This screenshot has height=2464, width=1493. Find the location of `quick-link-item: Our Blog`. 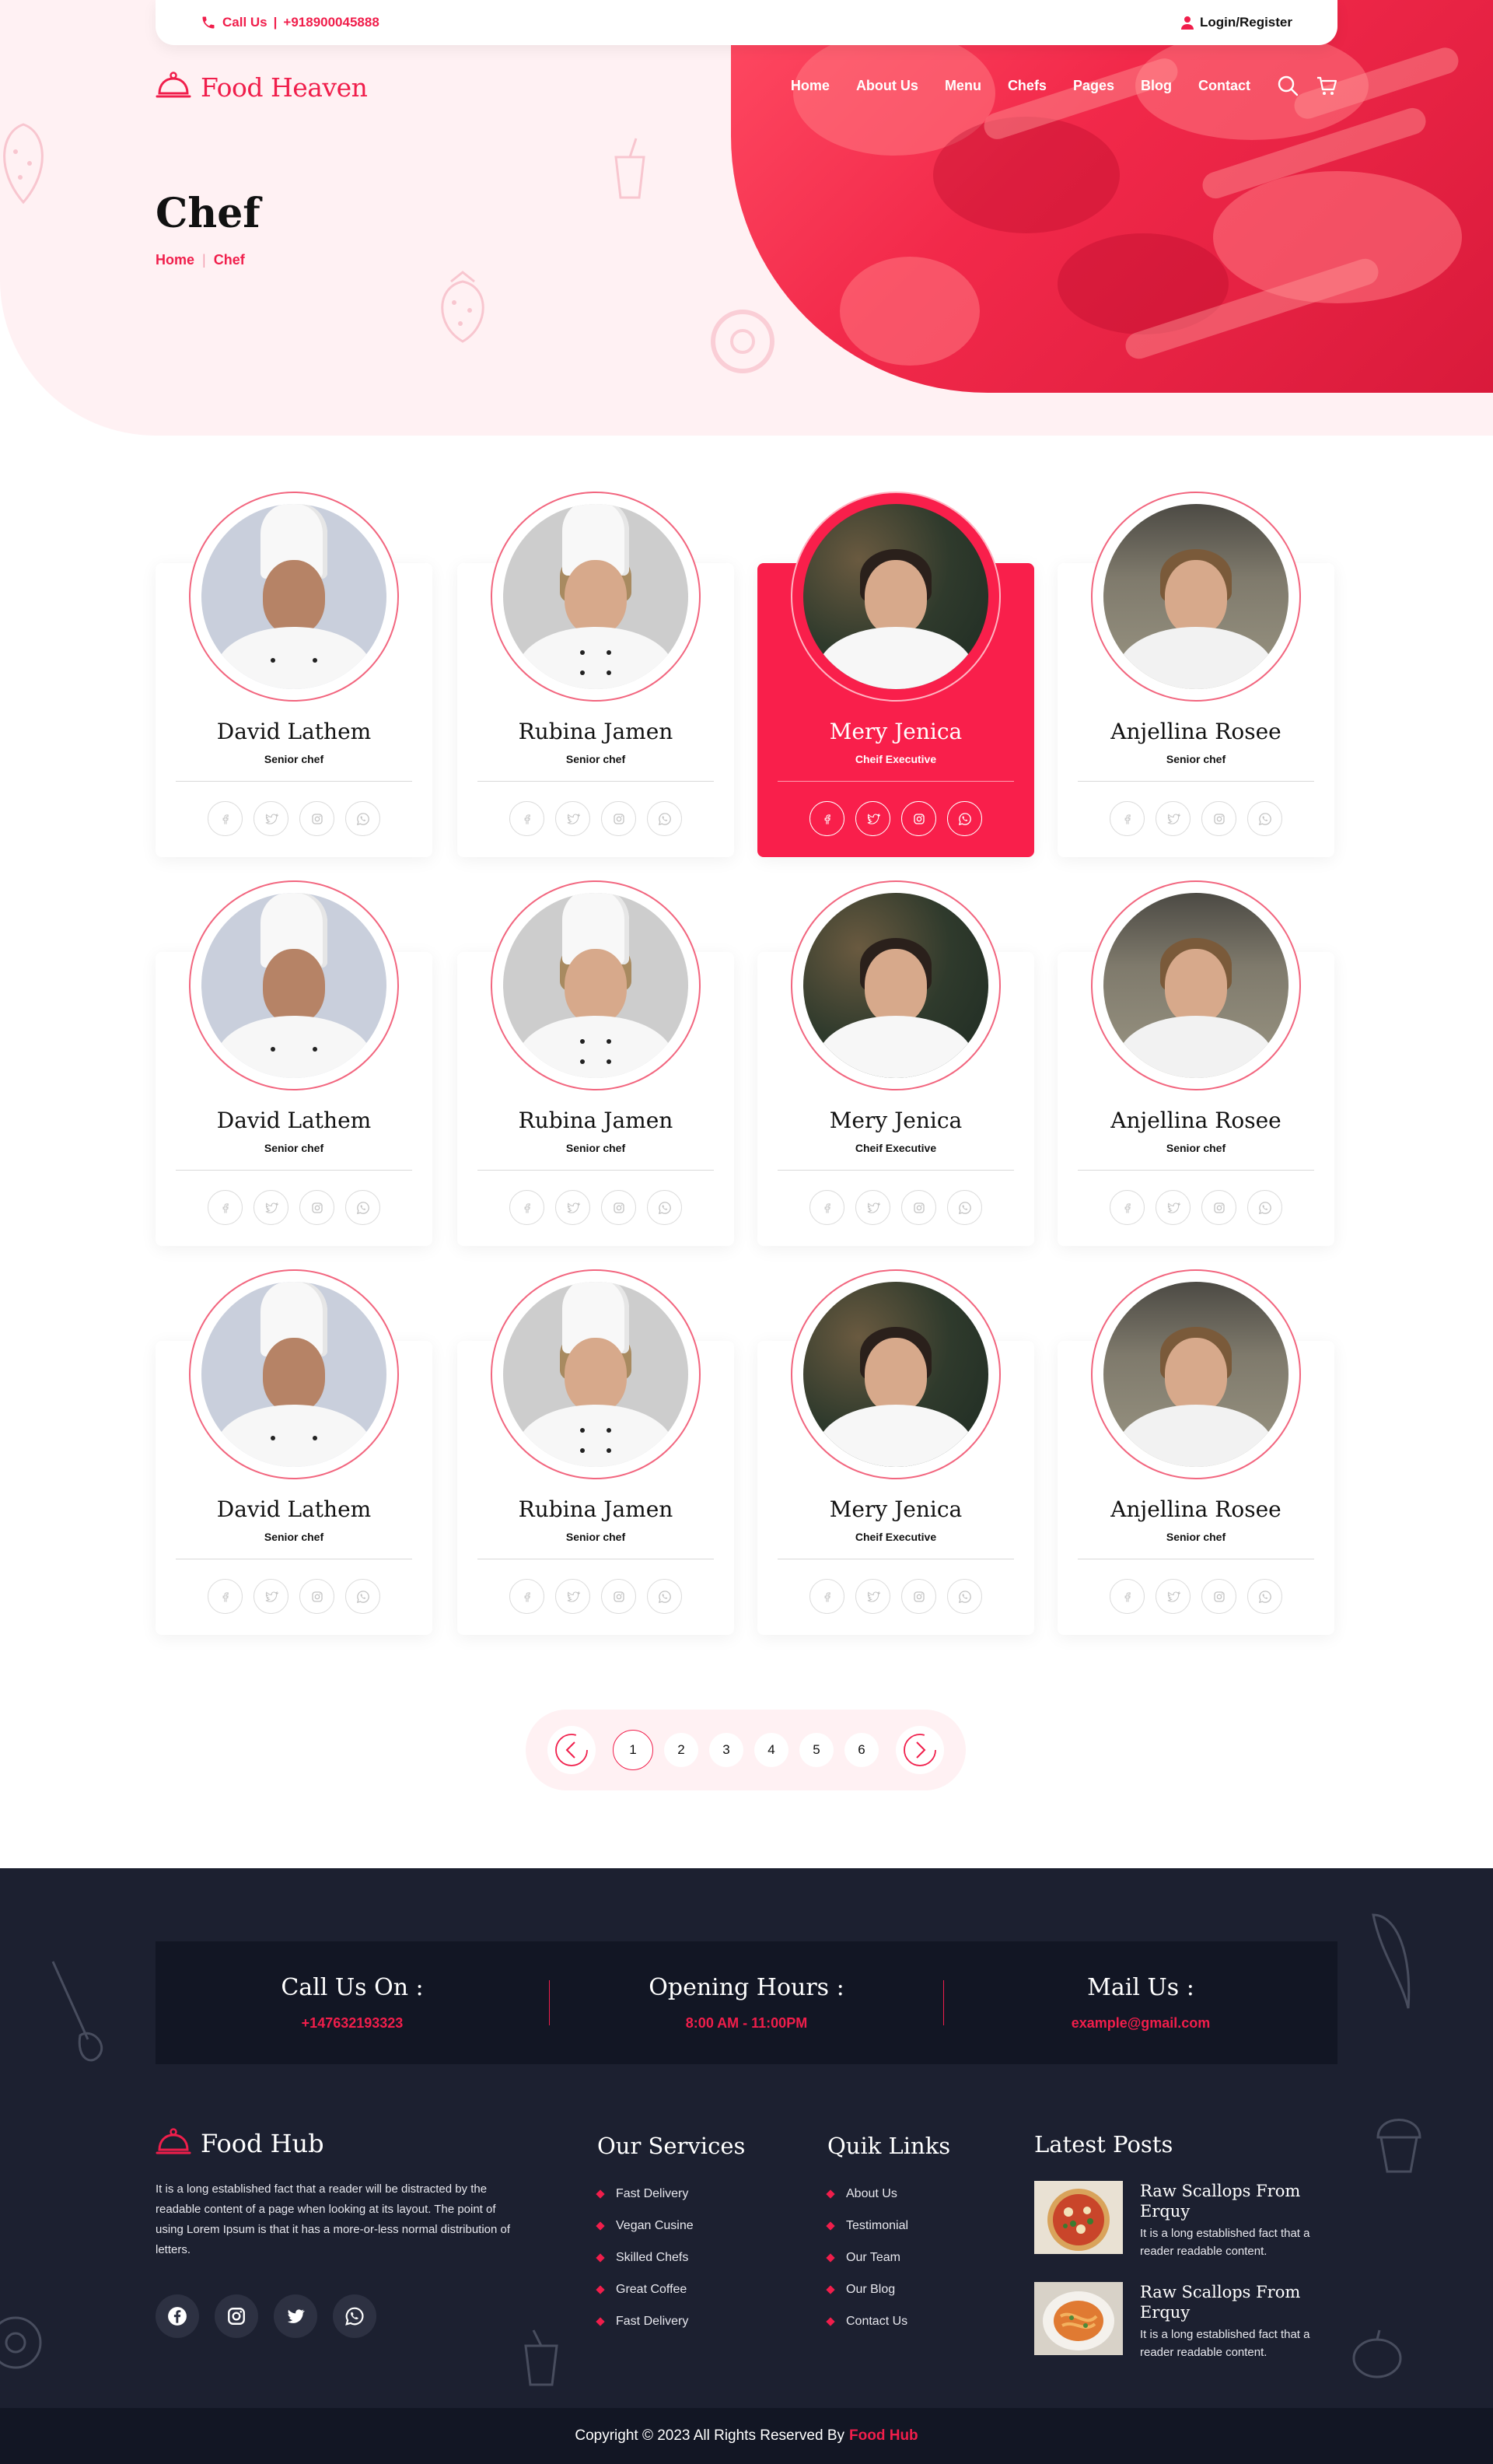

quick-link-item: Our Blog is located at coordinates (888, 2289).